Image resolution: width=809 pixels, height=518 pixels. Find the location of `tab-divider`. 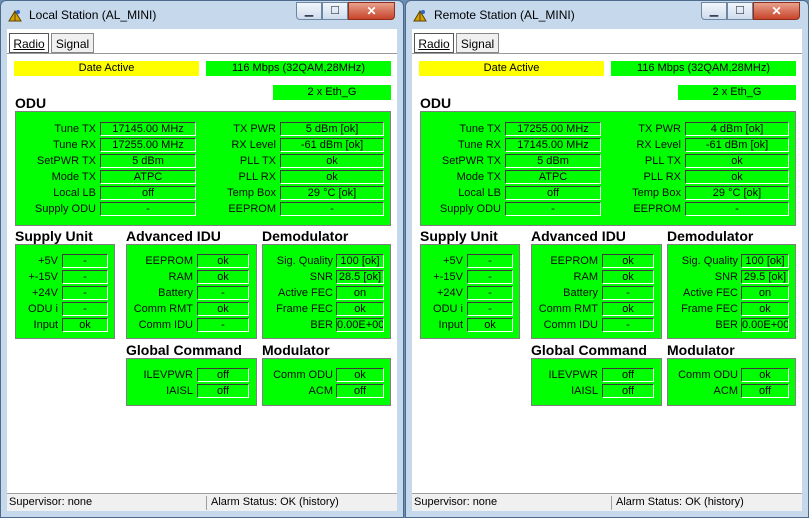

tab-divider is located at coordinates (607, 53).